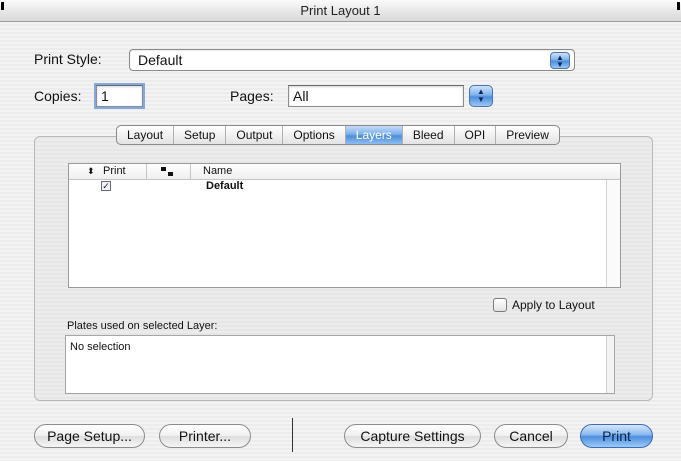  What do you see at coordinates (91, 171) in the screenshot?
I see `sort-arrows-icon: ⬍` at bounding box center [91, 171].